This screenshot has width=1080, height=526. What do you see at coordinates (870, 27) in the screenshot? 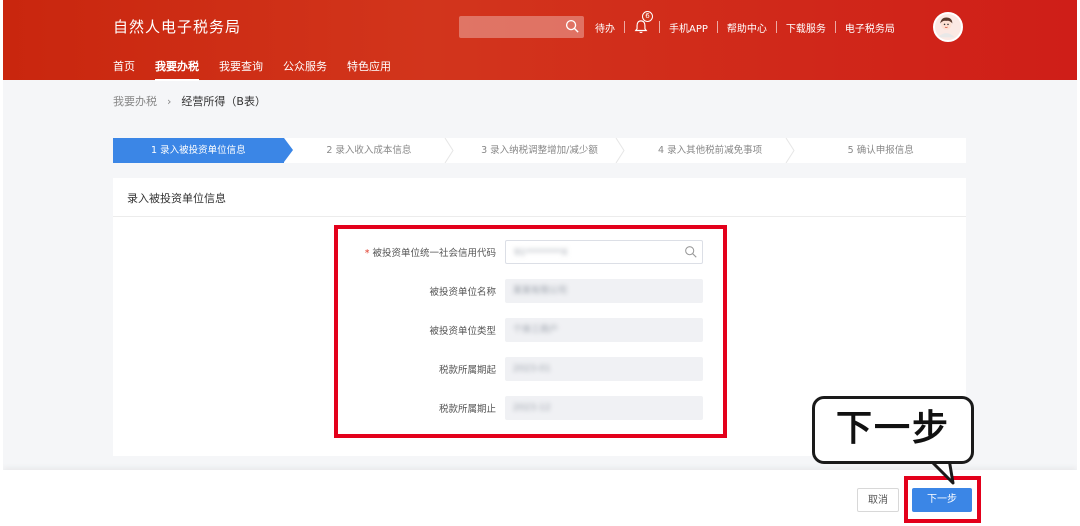
I see `e-tax-bureau-link: 电子税务局` at bounding box center [870, 27].